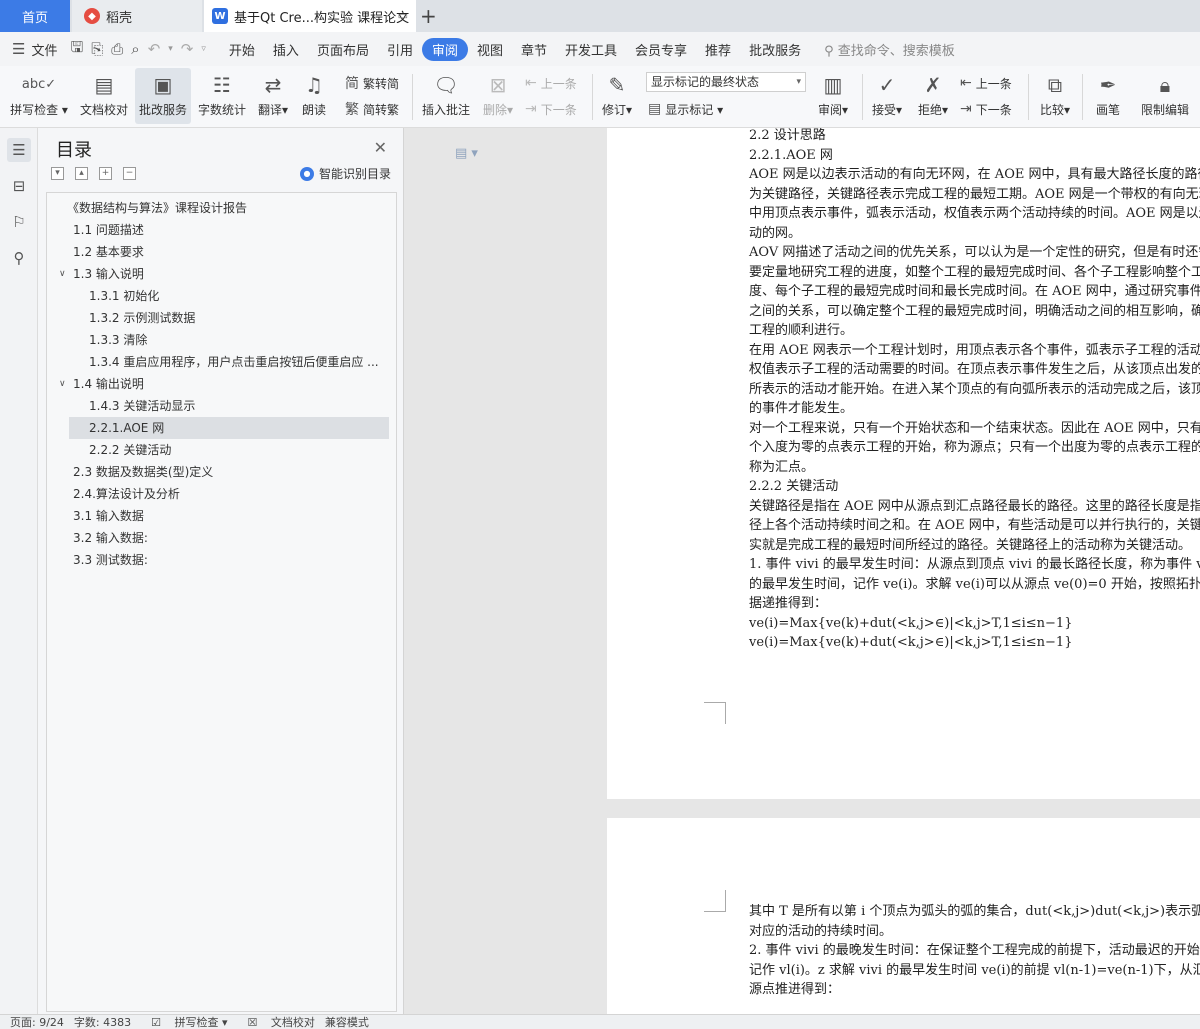  I want to click on document-text-line: 度、每个子工程的最短完成时间和最长完成时间。在 AOE 网中，通过研究事件和活动, so click(974, 292).